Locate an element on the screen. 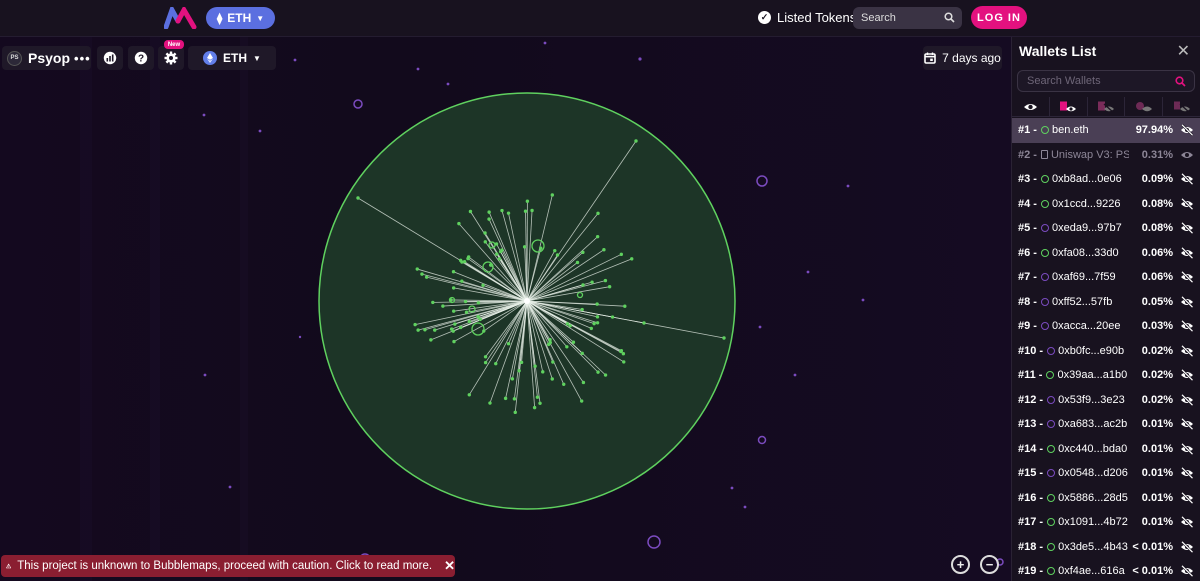 This screenshot has height=581, width=1200. filter-hide-contracts is located at coordinates (1107, 106).